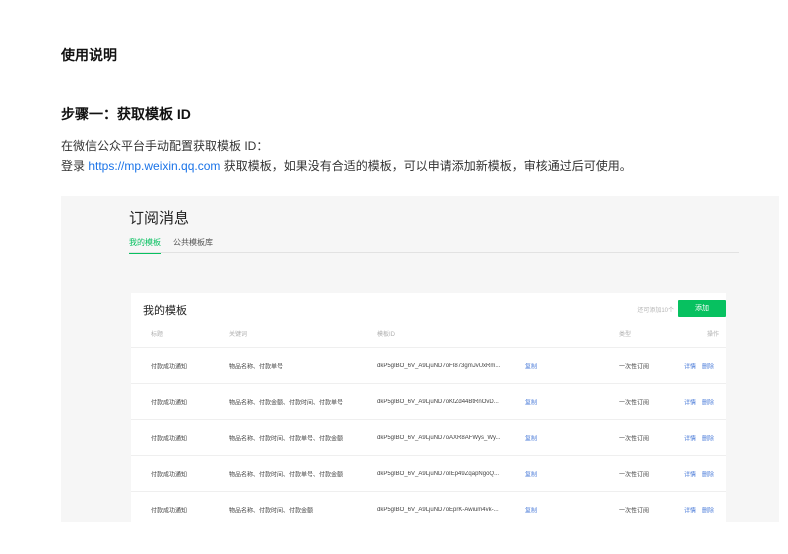 This screenshot has height=554, width=788. I want to click on add-button: 添加, so click(702, 308).